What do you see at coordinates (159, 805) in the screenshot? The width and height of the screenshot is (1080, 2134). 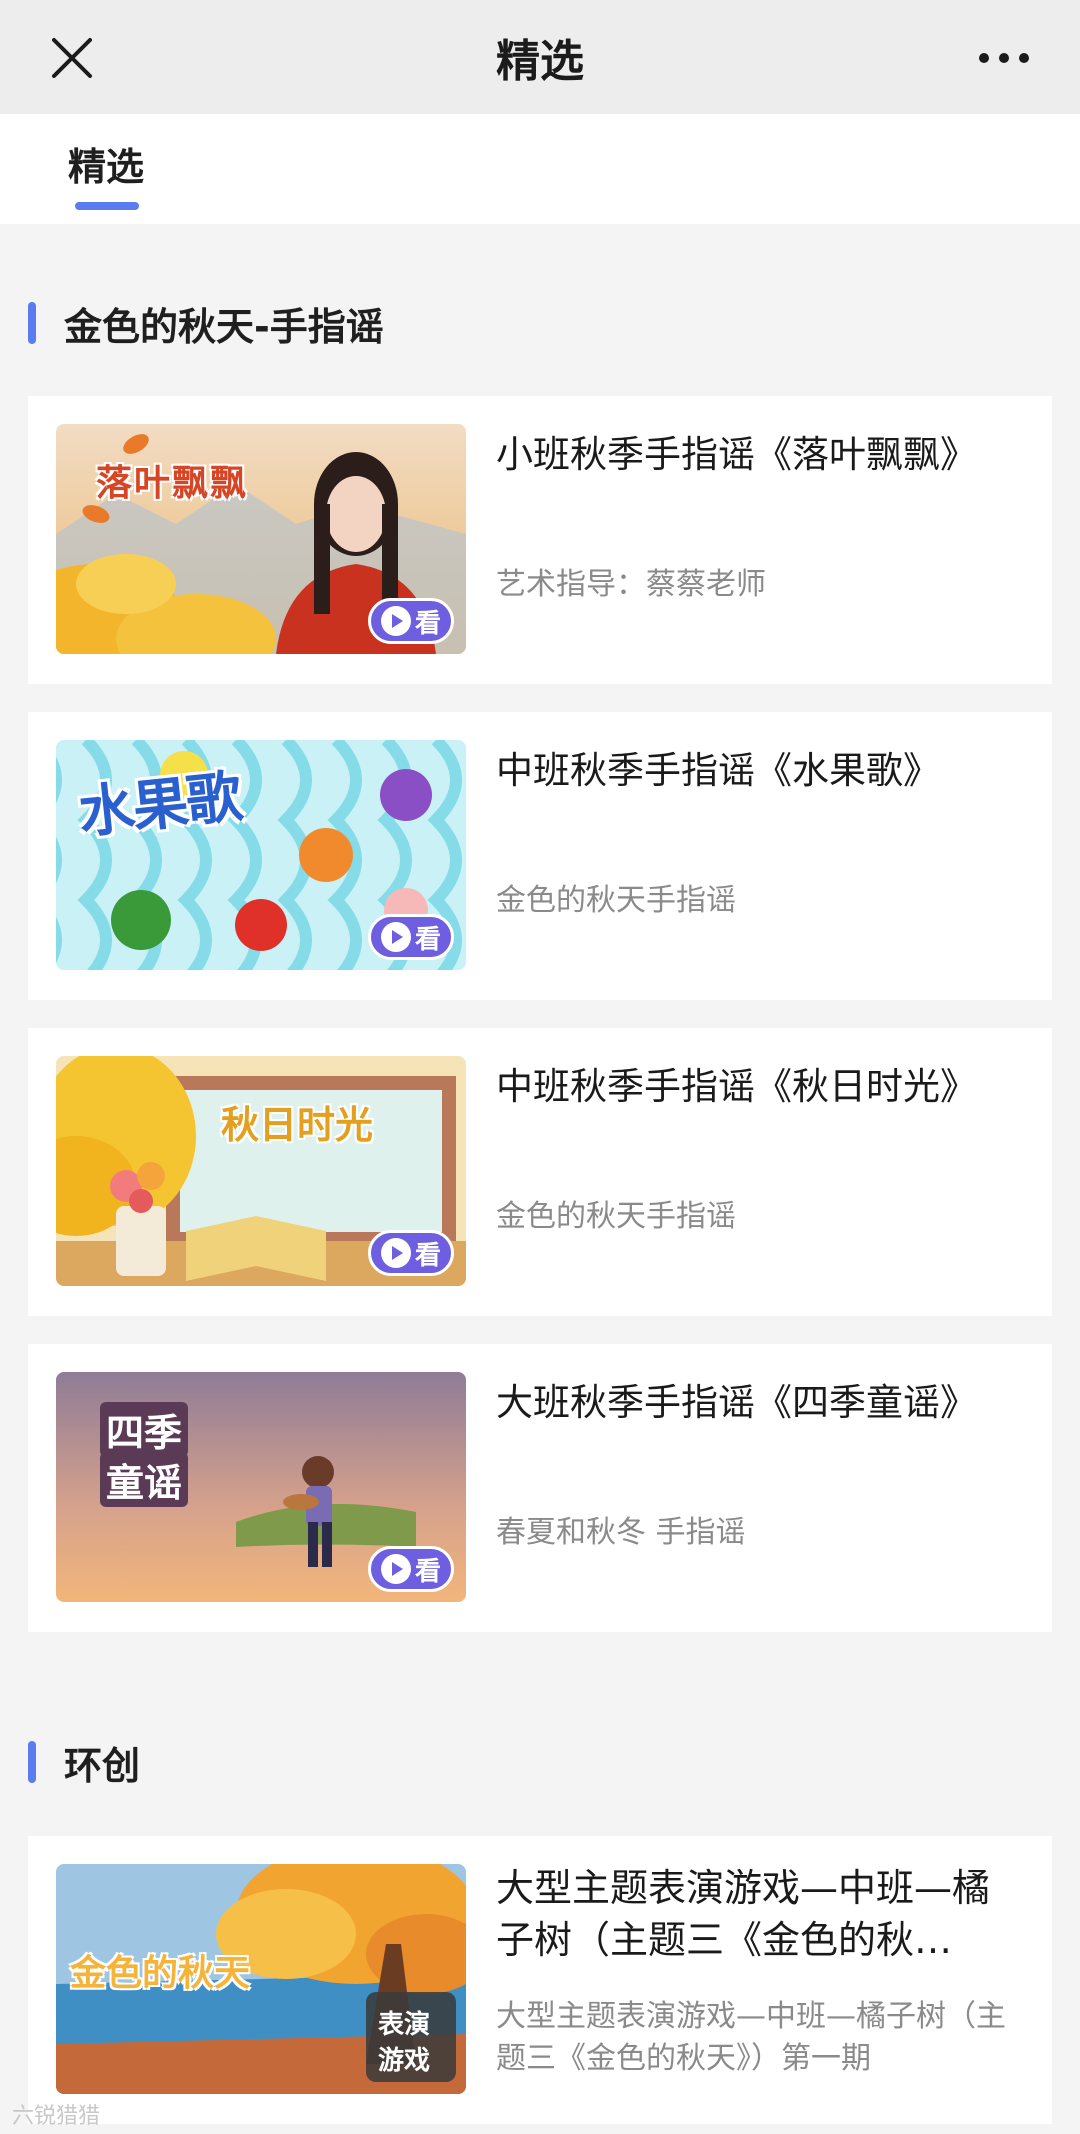 I see `thumbnail-title: 水果歌` at bounding box center [159, 805].